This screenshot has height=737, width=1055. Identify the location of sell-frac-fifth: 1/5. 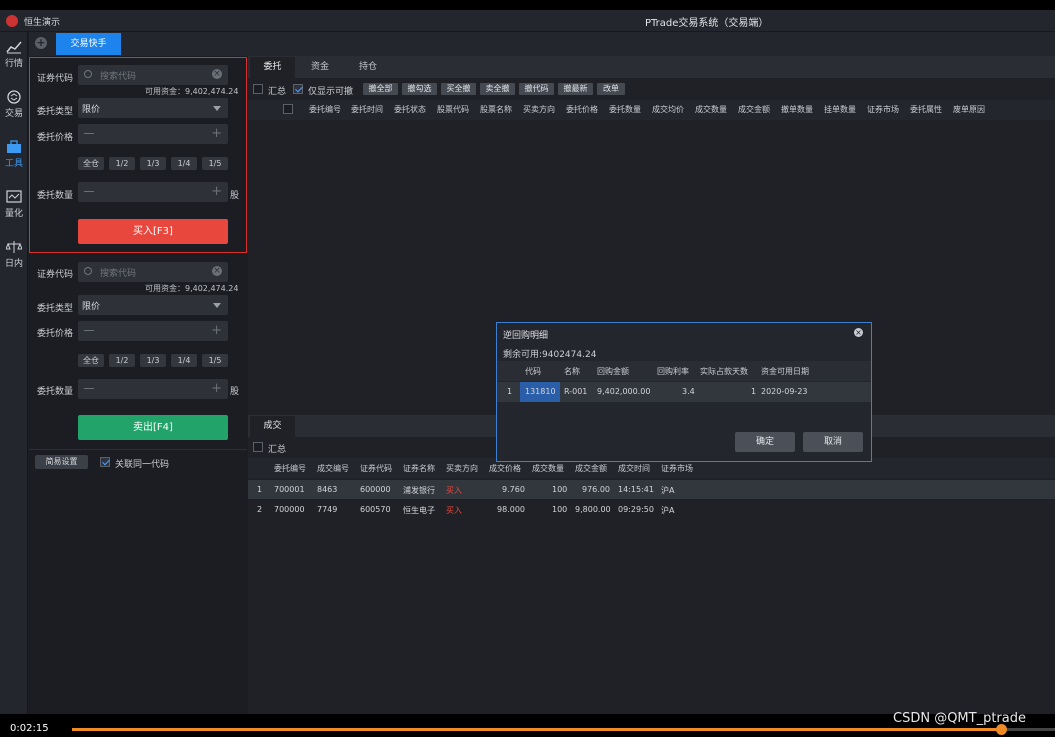
(215, 360).